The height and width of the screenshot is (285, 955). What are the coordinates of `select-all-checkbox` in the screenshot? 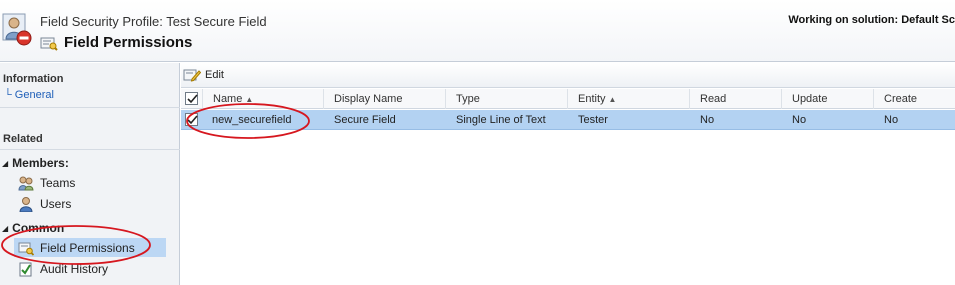 It's located at (191, 98).